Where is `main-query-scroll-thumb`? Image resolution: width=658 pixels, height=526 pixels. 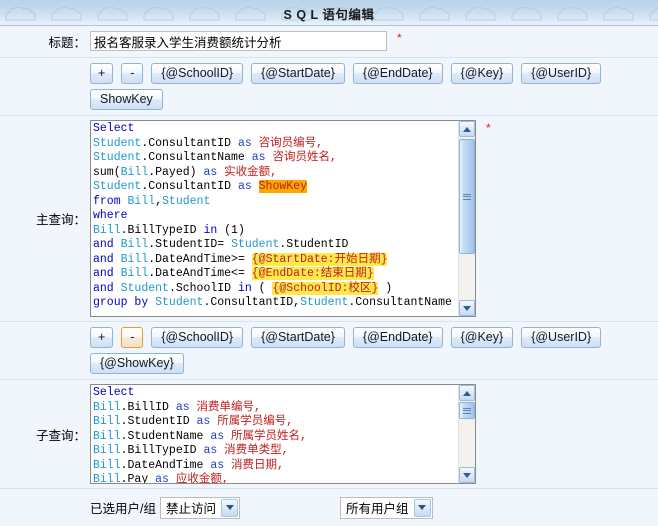 main-query-scroll-thumb is located at coordinates (467, 196).